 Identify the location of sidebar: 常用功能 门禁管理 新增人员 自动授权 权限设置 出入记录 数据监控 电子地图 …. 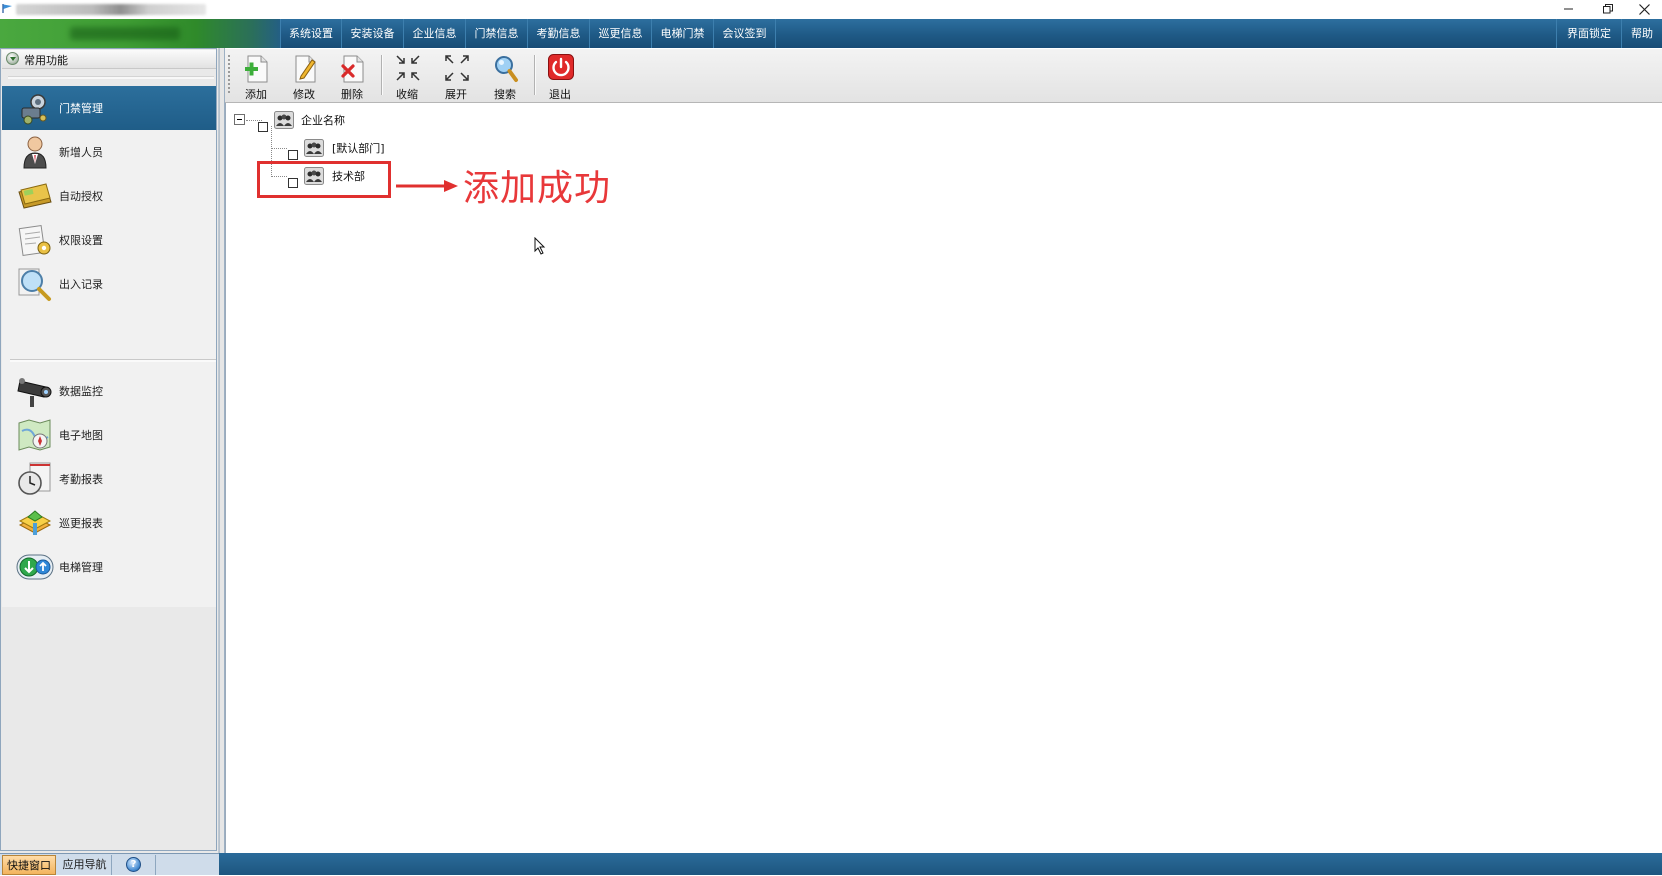
(109, 450).